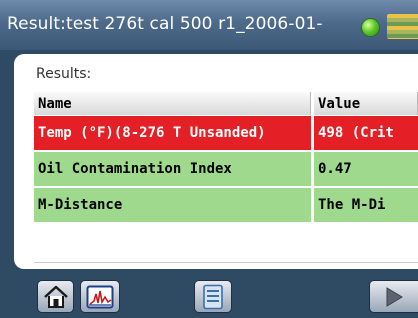 This screenshot has width=418, height=318. I want to click on row-value: 498 (Crit, so click(366, 133).